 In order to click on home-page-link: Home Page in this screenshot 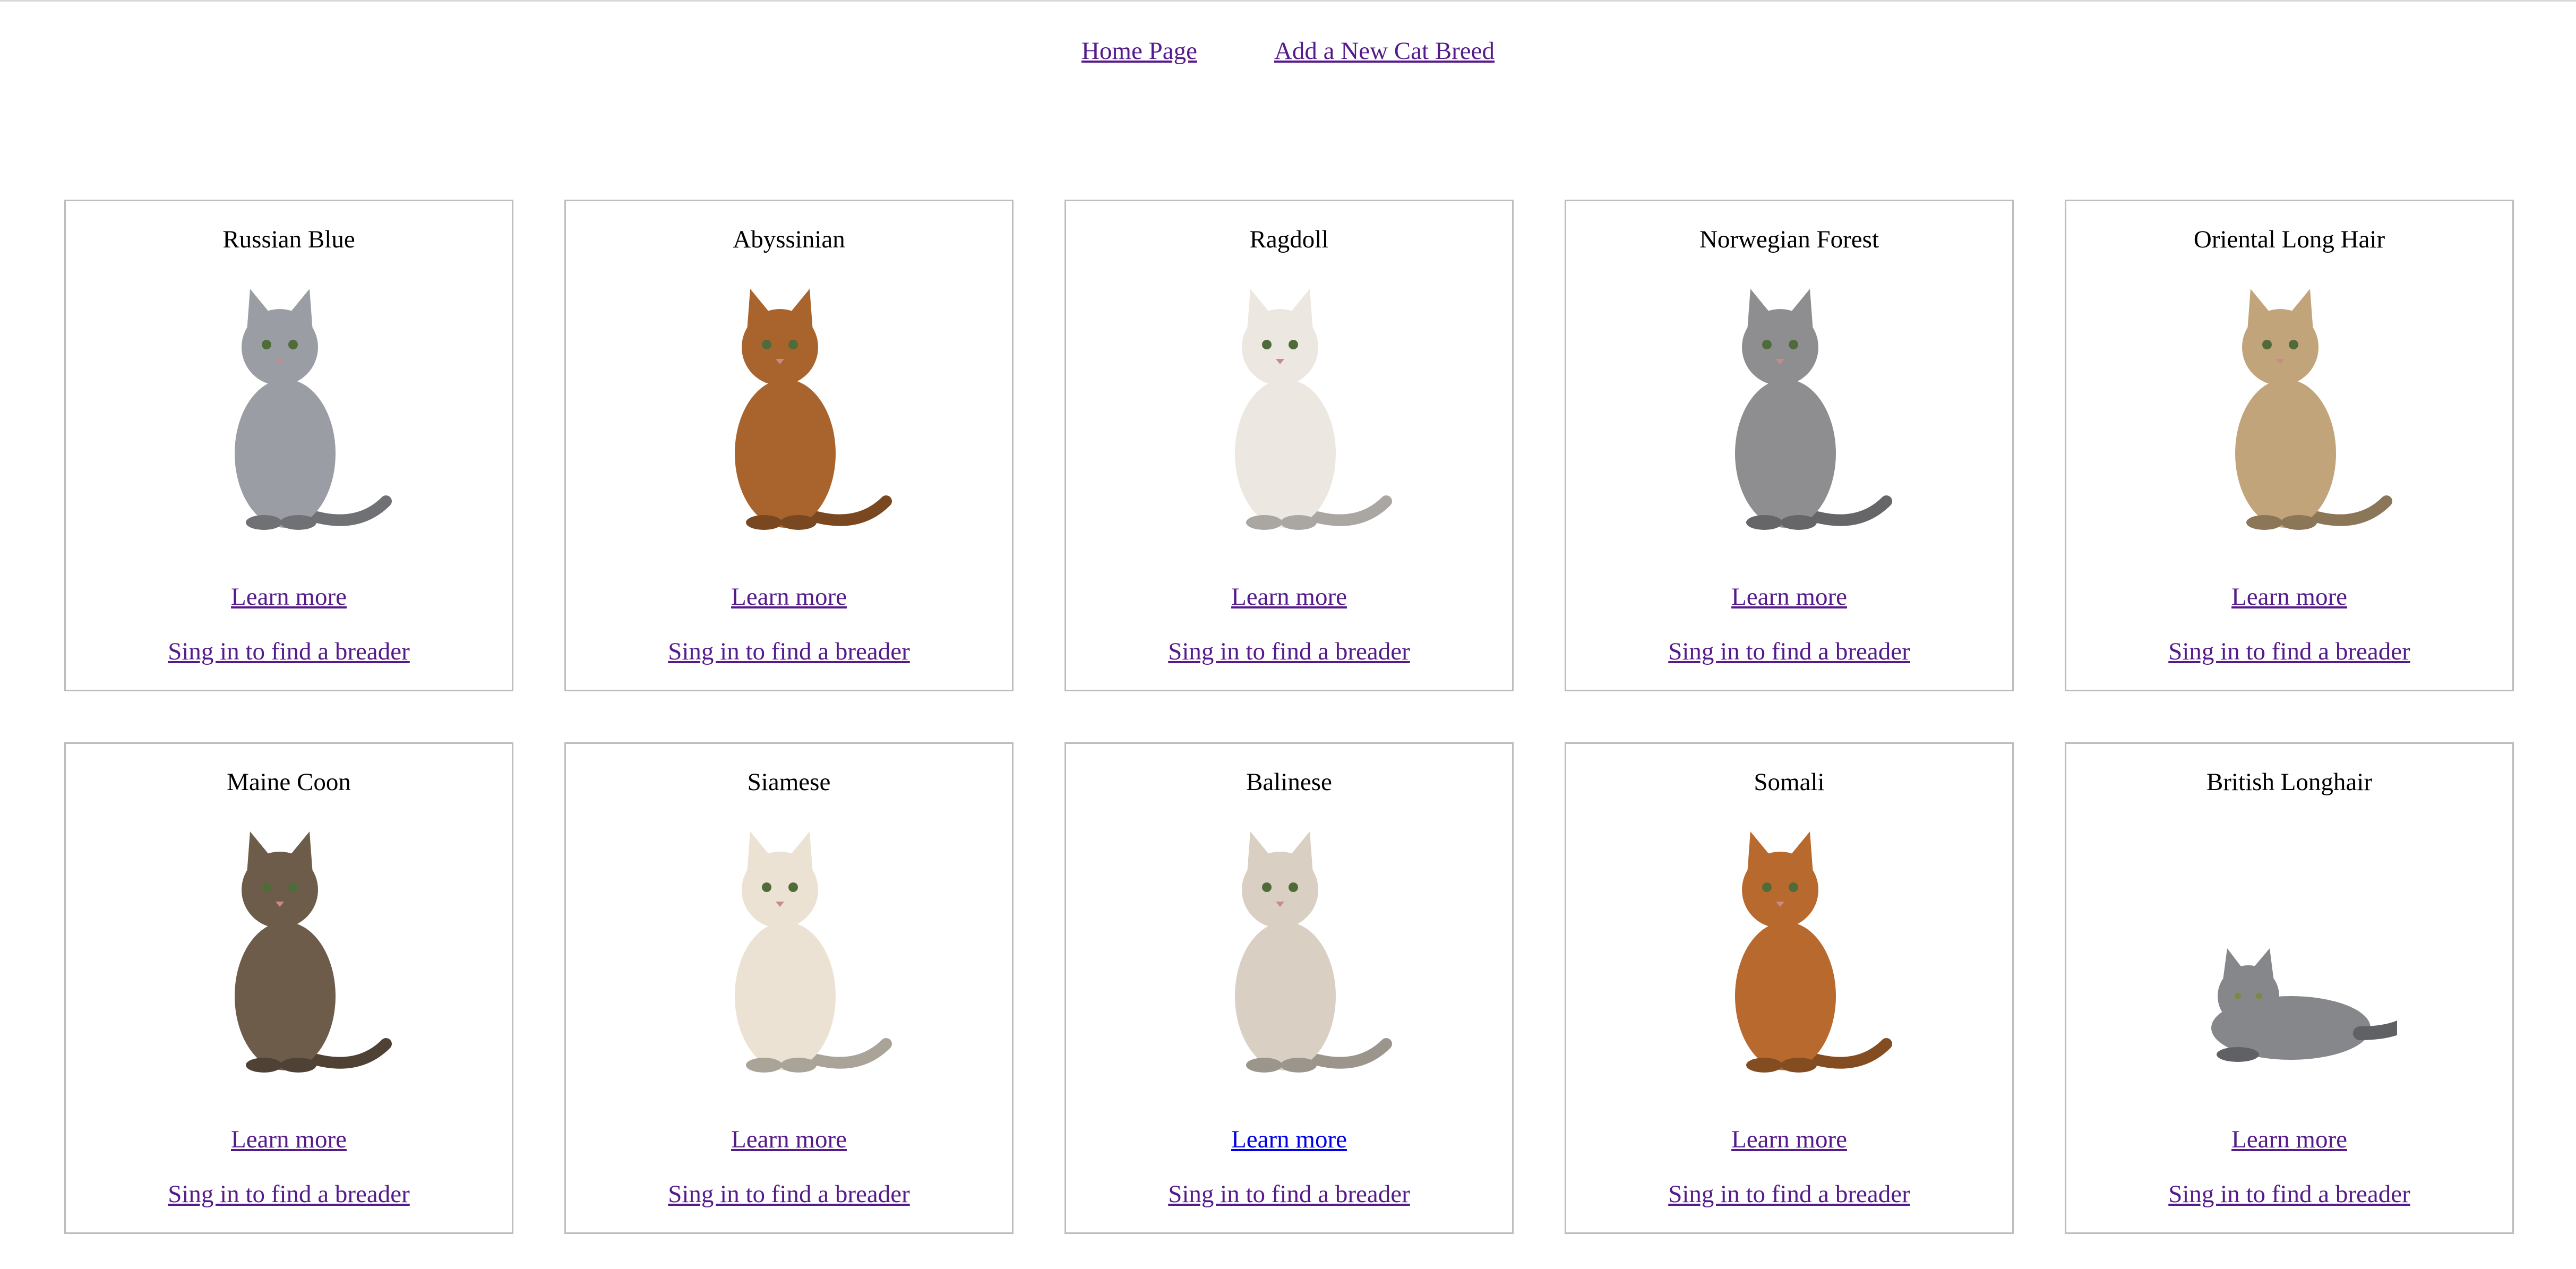, I will do `click(1139, 56)`.